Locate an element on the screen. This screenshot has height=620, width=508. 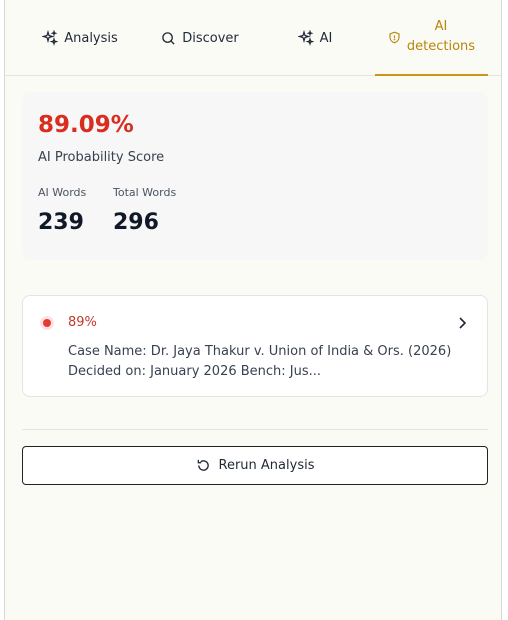
chevron-right-icon is located at coordinates (463, 323).